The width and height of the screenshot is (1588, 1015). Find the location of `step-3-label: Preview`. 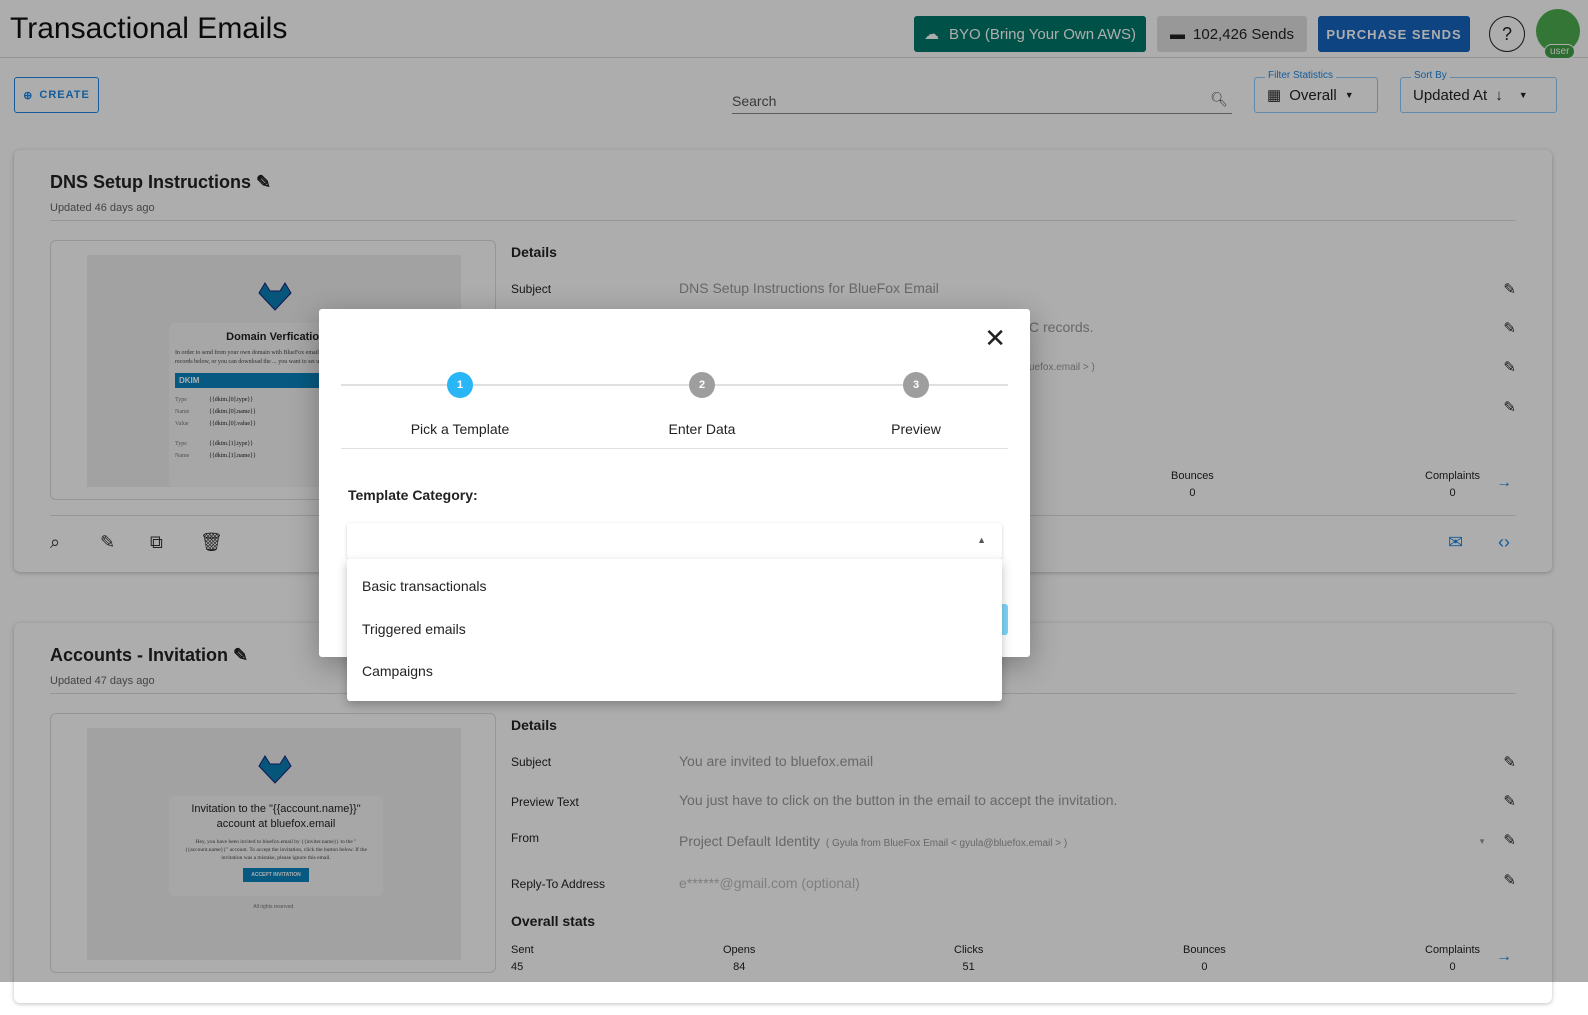

step-3-label: Preview is located at coordinates (916, 429).